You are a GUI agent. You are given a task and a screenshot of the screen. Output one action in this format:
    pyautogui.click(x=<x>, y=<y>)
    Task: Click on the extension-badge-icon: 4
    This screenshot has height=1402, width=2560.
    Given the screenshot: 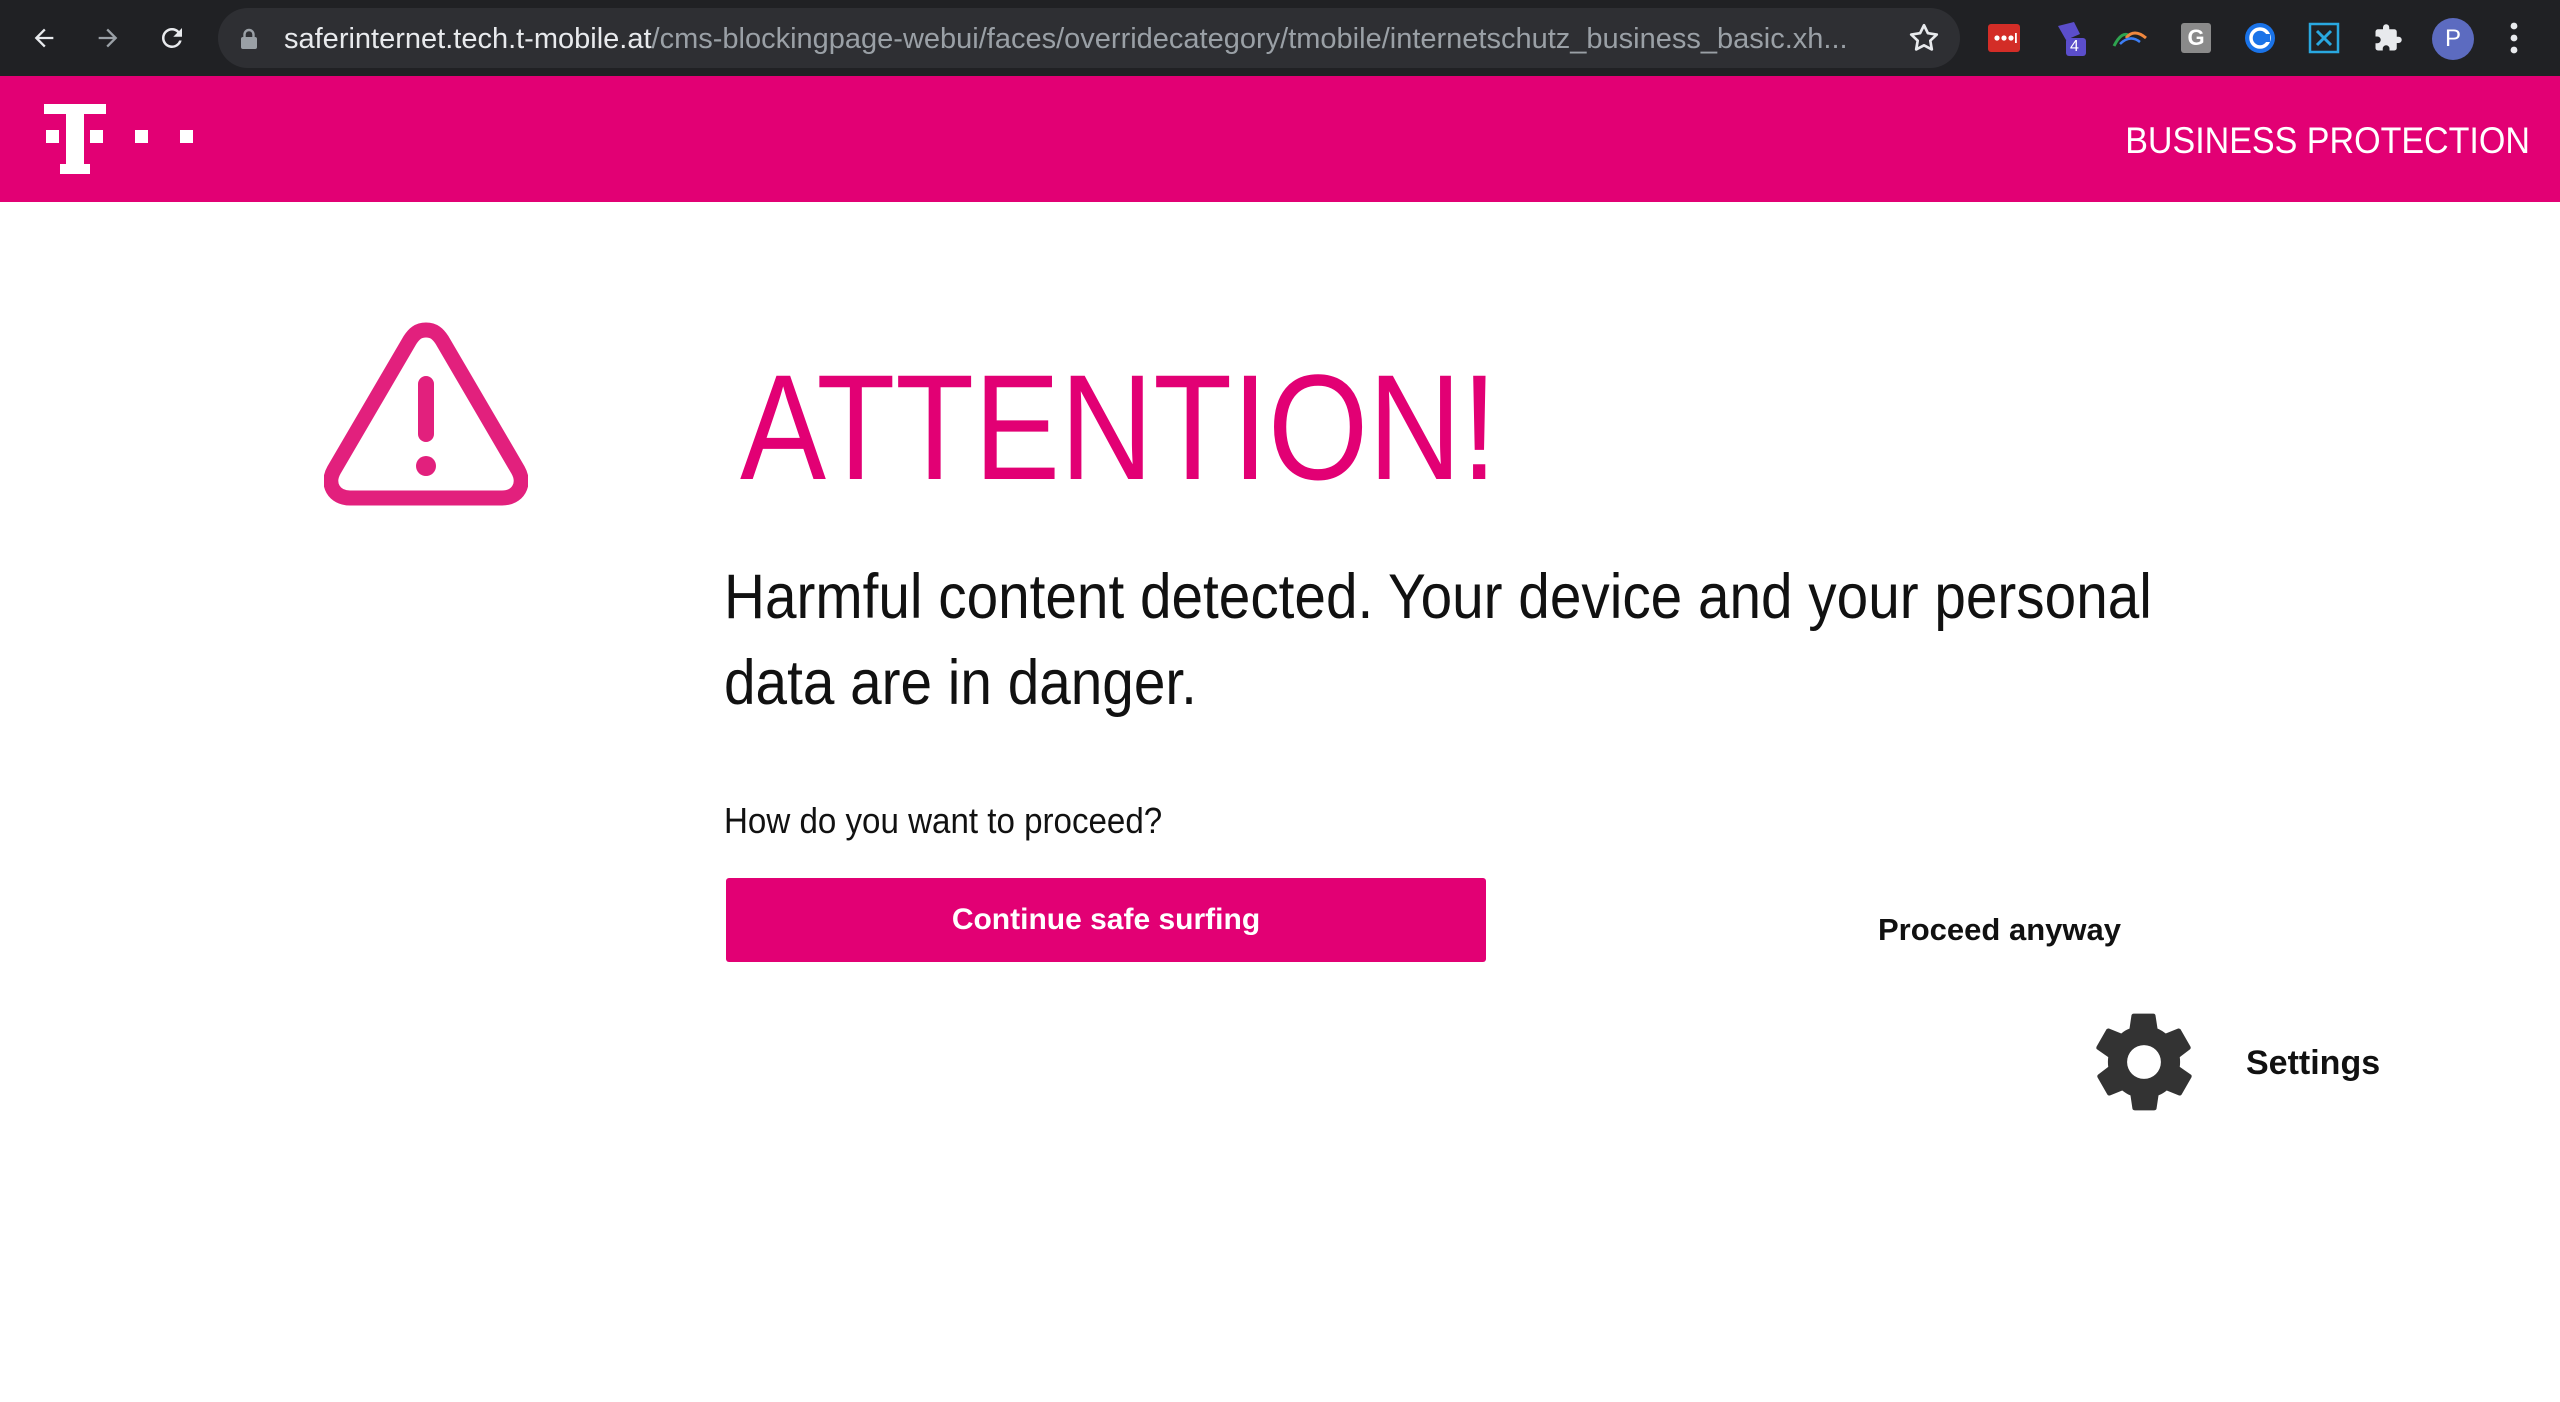 What is the action you would take?
    pyautogui.click(x=2070, y=38)
    